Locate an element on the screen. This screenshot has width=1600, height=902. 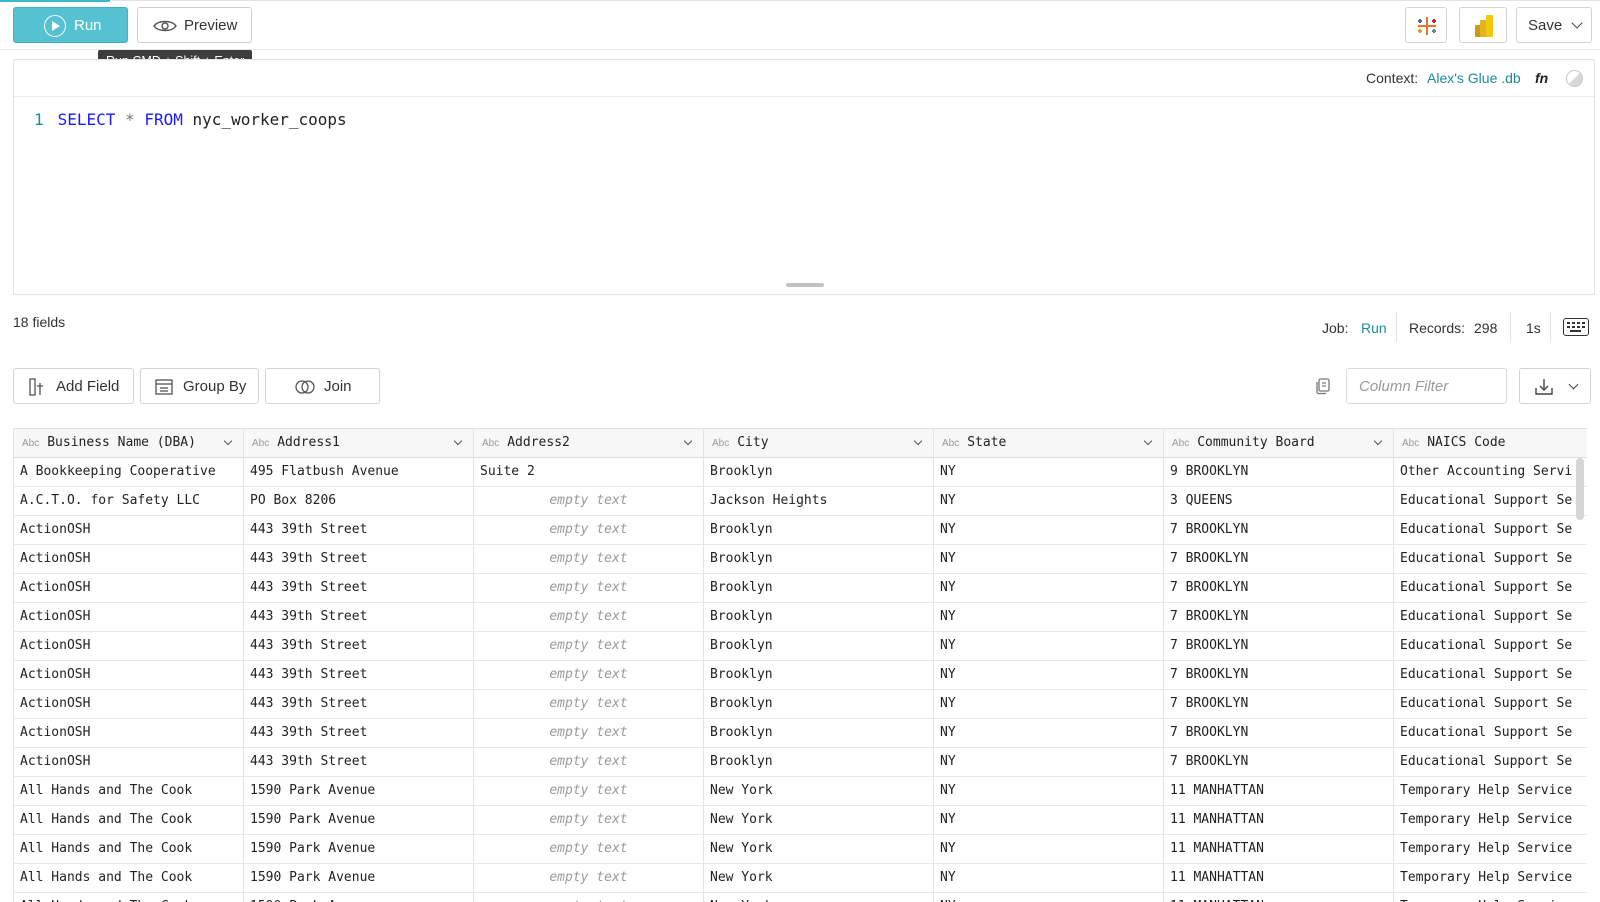
column-header: Abc State is located at coordinates (1049, 443).